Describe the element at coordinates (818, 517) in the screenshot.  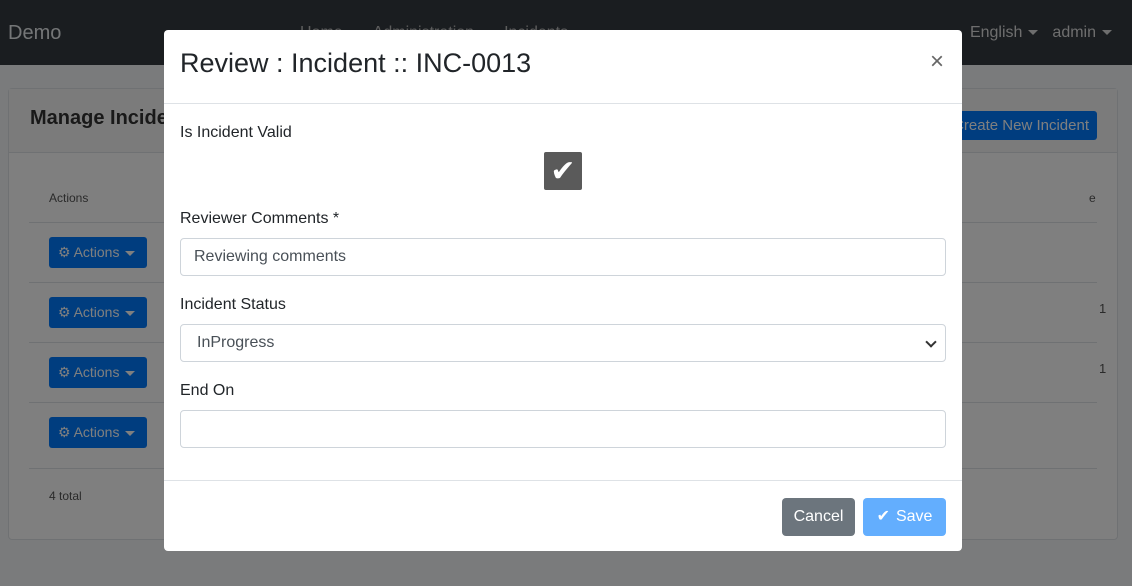
I see `cancel-button: Cancel` at that location.